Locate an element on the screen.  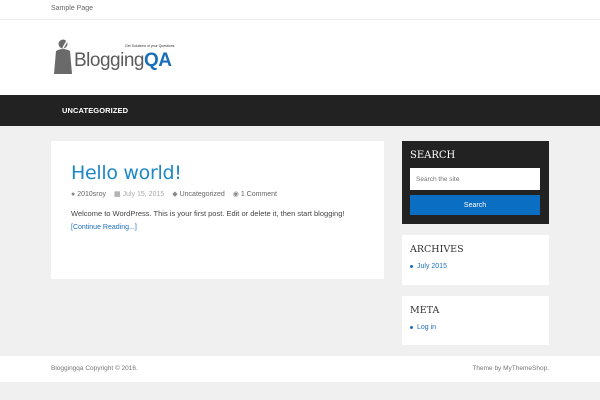
tag-icon: ◆ is located at coordinates (175, 194).